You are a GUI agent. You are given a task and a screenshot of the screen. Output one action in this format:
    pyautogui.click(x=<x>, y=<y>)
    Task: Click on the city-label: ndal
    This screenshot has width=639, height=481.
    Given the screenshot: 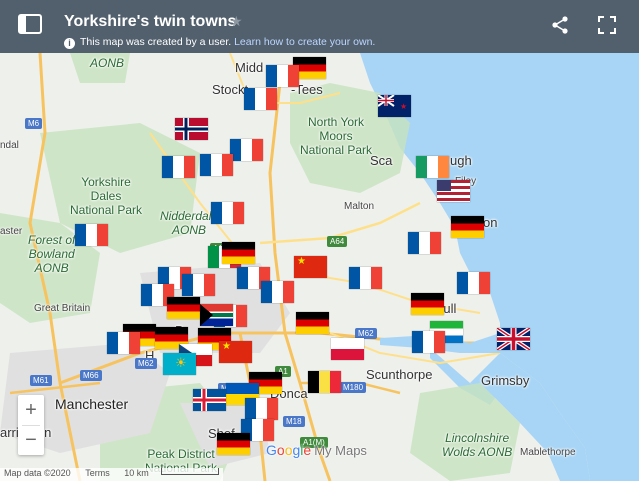 What is the action you would take?
    pyautogui.click(x=9, y=145)
    